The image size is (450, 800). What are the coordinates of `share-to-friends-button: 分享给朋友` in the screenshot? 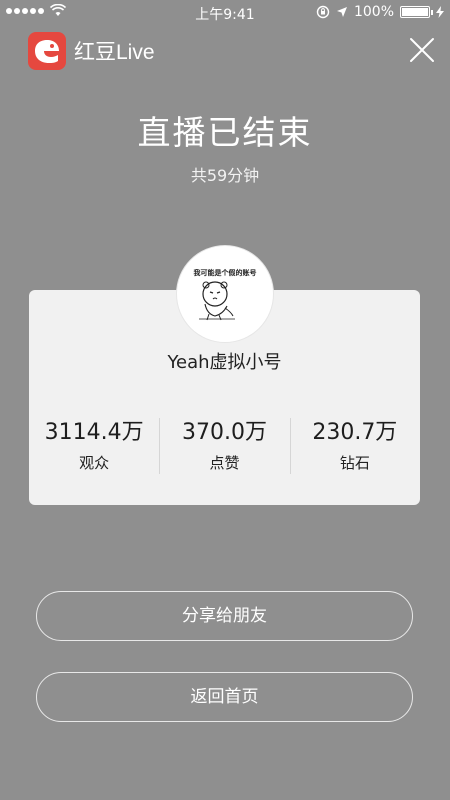 It's located at (224, 616).